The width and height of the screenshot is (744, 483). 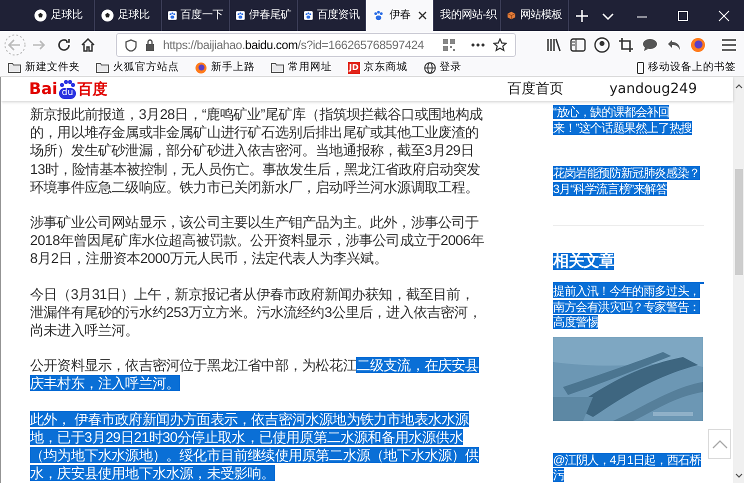 What do you see at coordinates (738, 222) in the screenshot?
I see `scrollbar-thumb` at bounding box center [738, 222].